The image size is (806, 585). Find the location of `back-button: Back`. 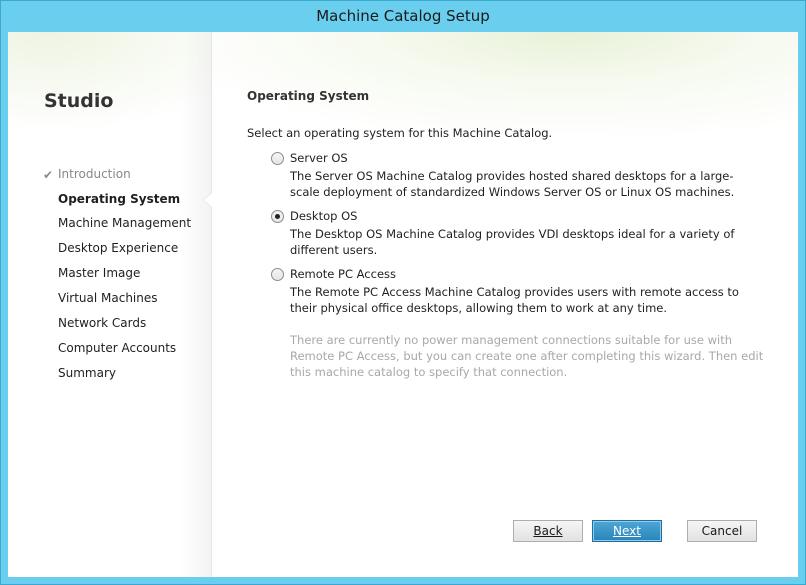

back-button: Back is located at coordinates (548, 531).